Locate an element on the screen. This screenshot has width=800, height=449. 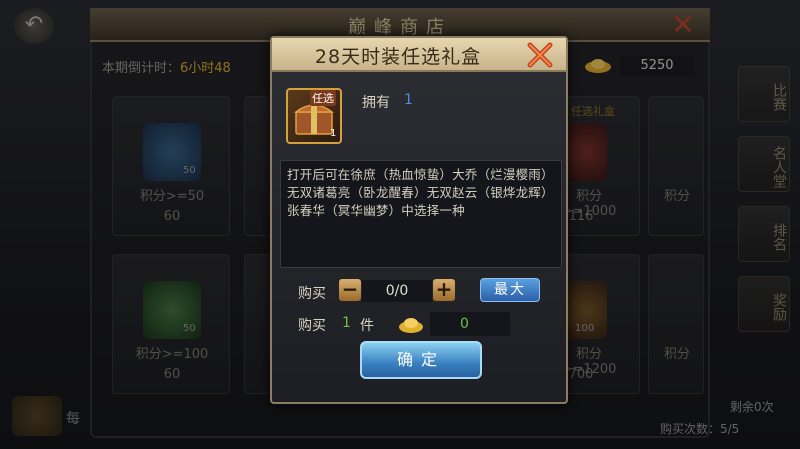
dialog-title: 28天时装任选礼盒 is located at coordinates (398, 57).